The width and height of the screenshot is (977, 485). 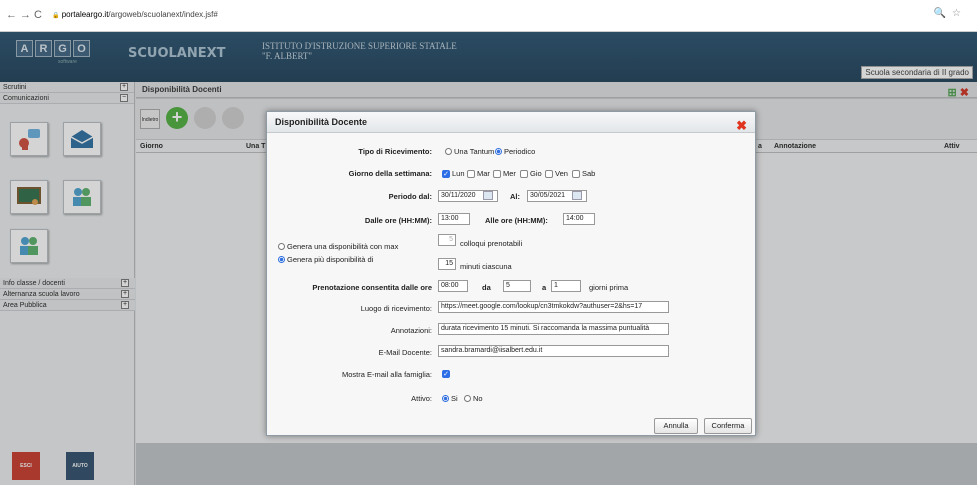 What do you see at coordinates (11, 15) in the screenshot?
I see `back-icon: ←` at bounding box center [11, 15].